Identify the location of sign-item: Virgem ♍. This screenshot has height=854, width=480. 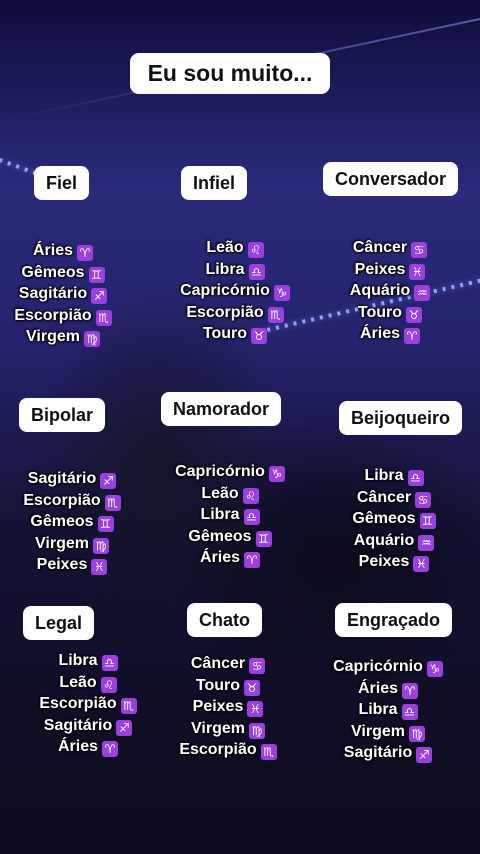
(388, 732).